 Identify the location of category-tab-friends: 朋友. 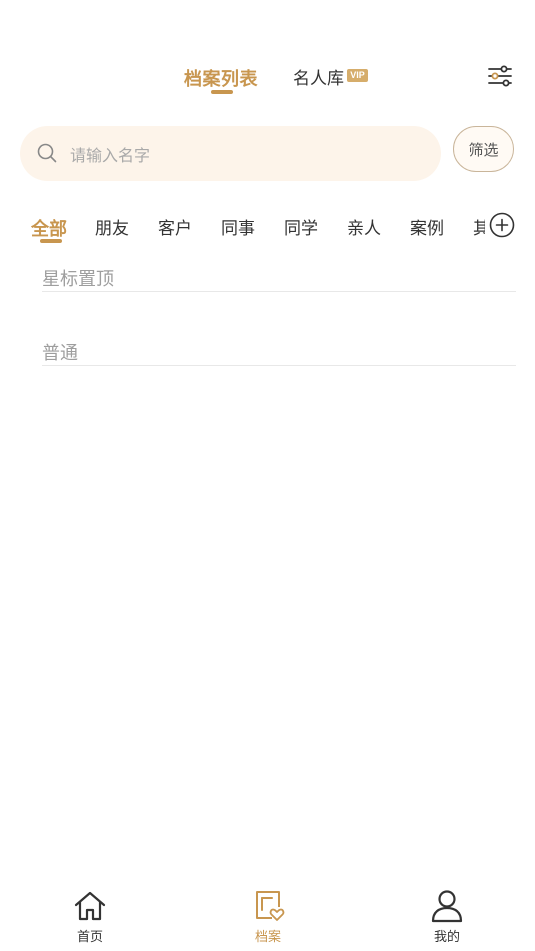
(112, 226).